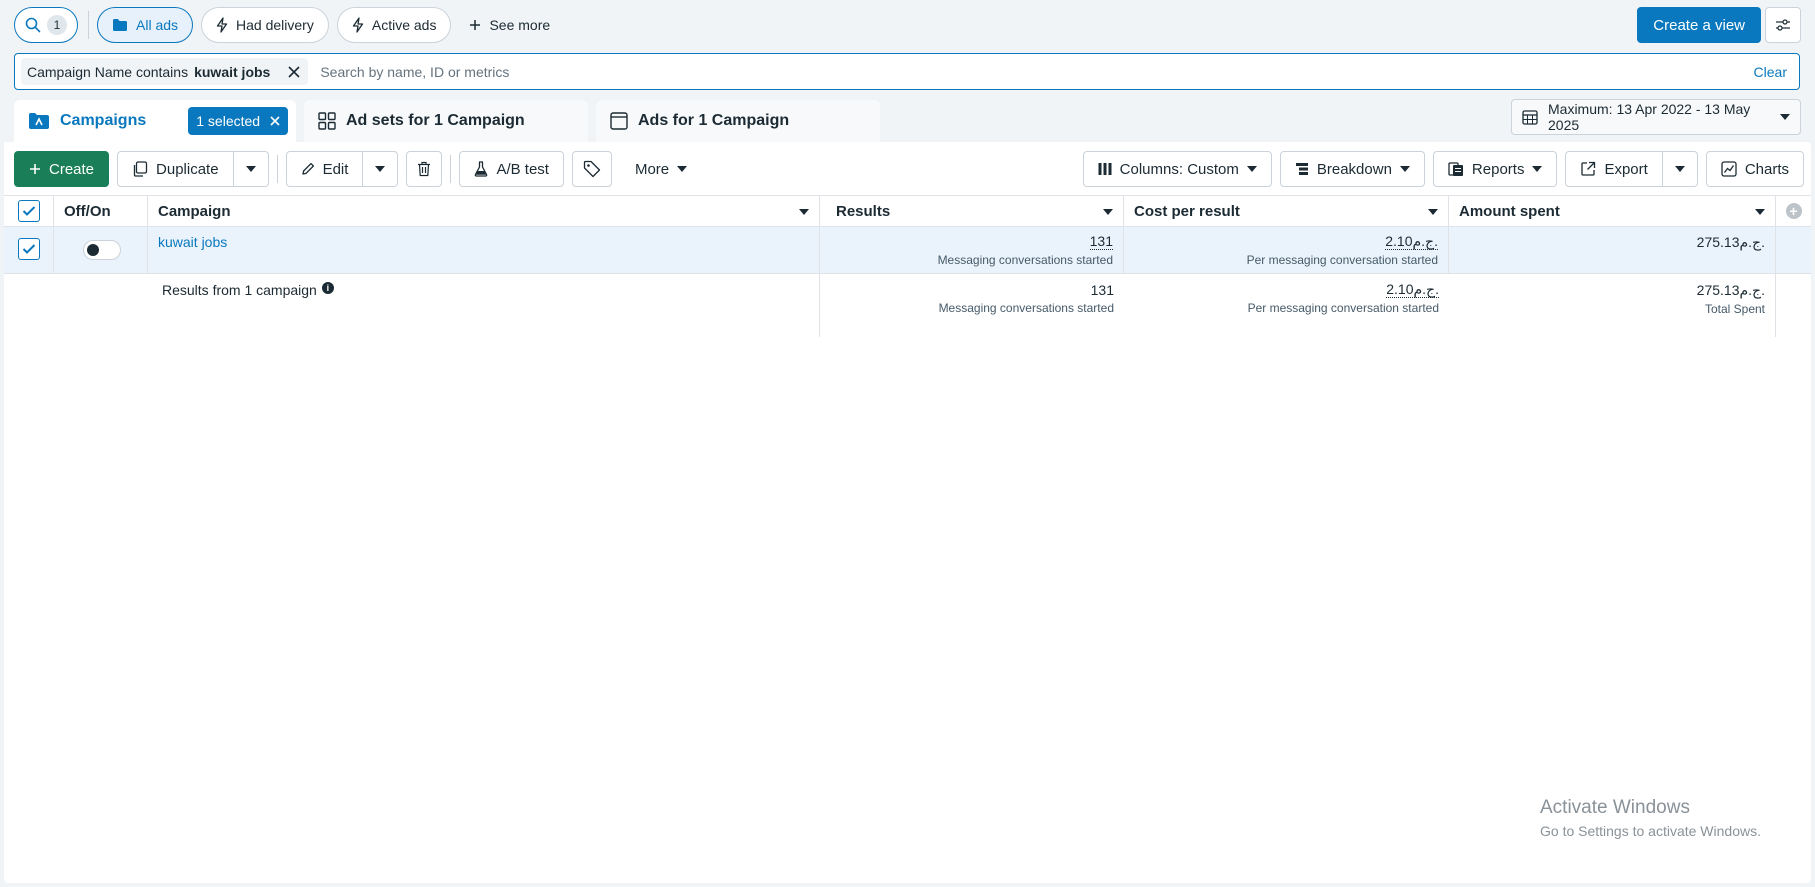  I want to click on add-column-cell: +, so click(1793, 211).